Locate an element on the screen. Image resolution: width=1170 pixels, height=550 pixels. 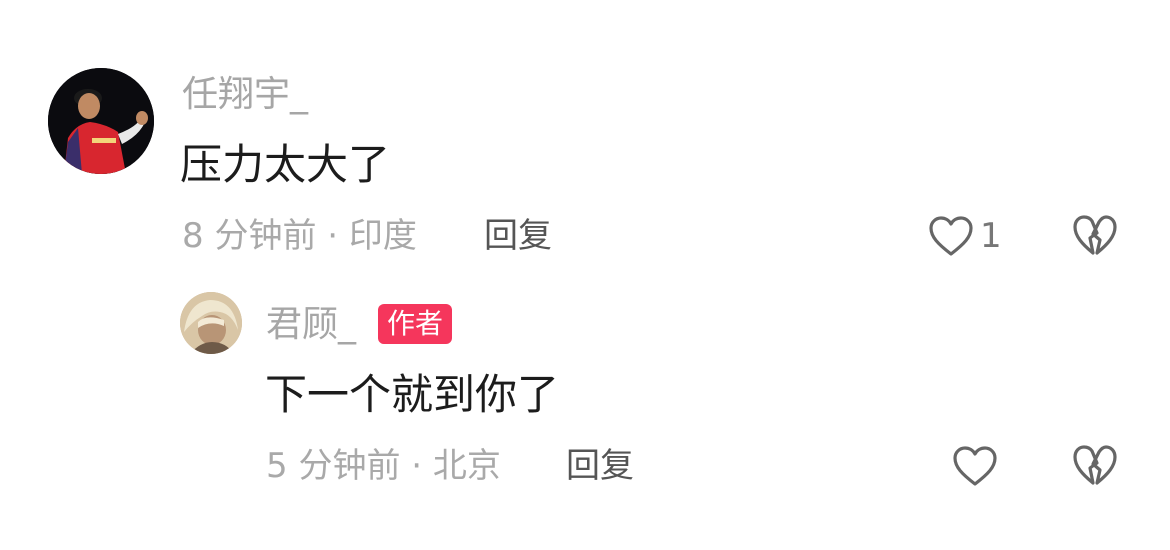
player-photo-avatar is located at coordinates (101, 121).